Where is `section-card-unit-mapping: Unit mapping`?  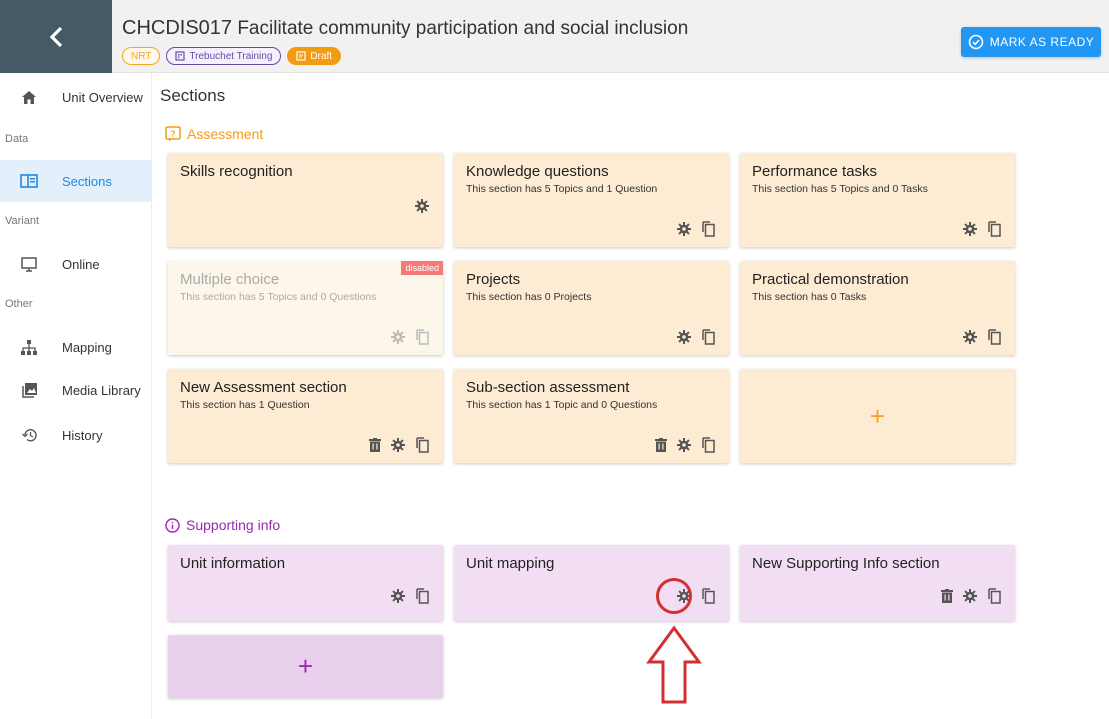
section-card-unit-mapping: Unit mapping is located at coordinates (591, 583).